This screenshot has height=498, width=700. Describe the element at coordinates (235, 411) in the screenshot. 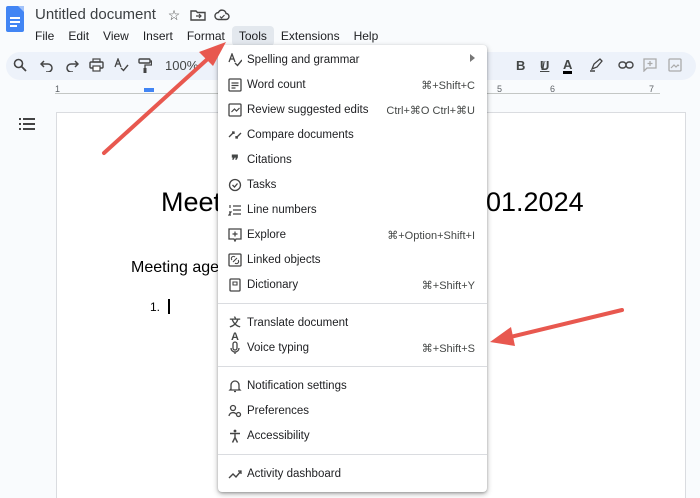

I see `preferences-icon` at that location.